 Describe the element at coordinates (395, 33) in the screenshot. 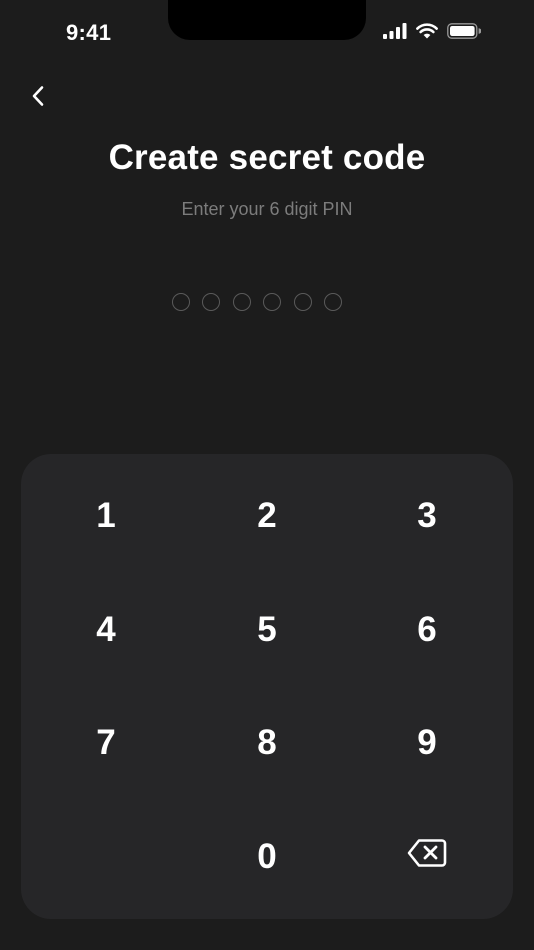

I see `cellular-signal-icon` at that location.